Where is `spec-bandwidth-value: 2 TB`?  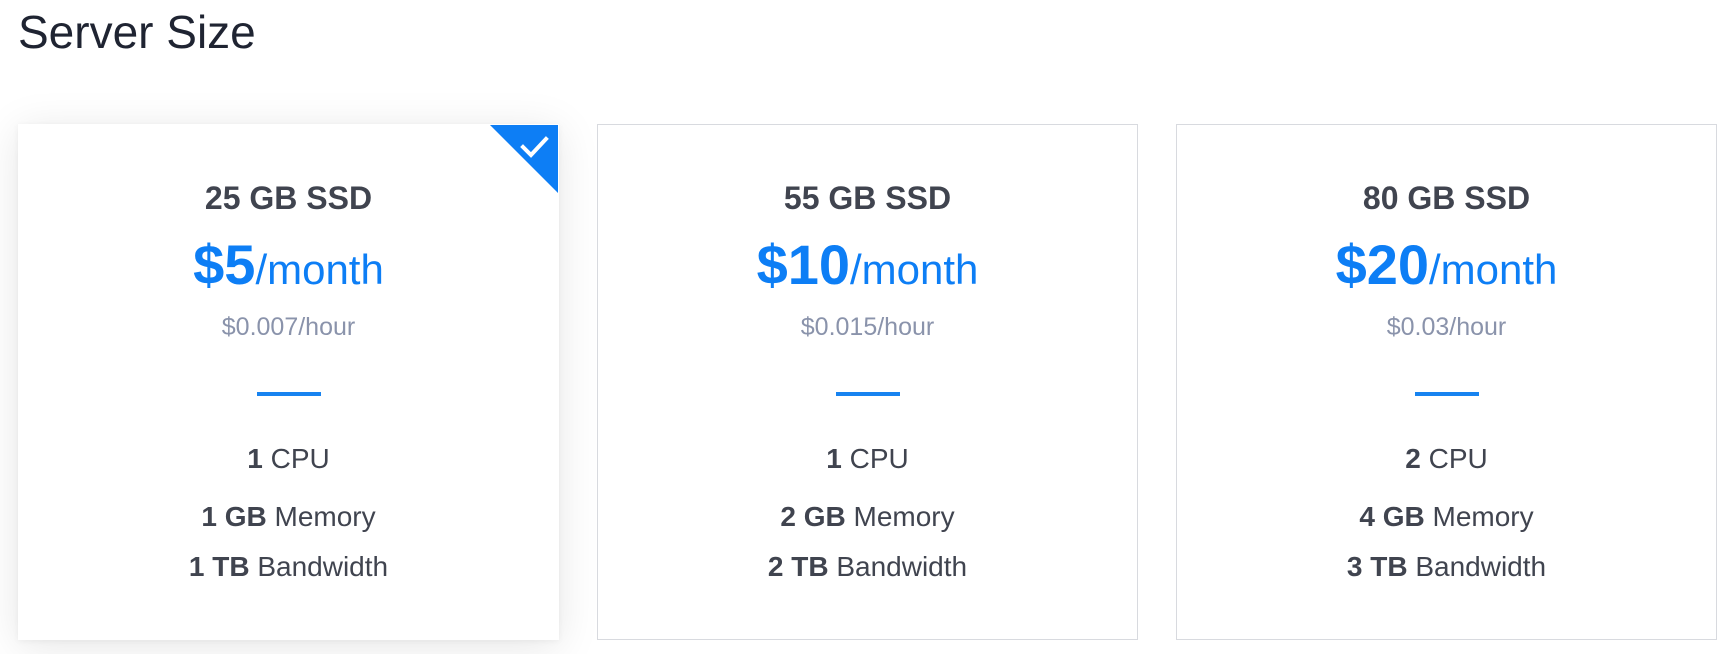
spec-bandwidth-value: 2 TB is located at coordinates (798, 566).